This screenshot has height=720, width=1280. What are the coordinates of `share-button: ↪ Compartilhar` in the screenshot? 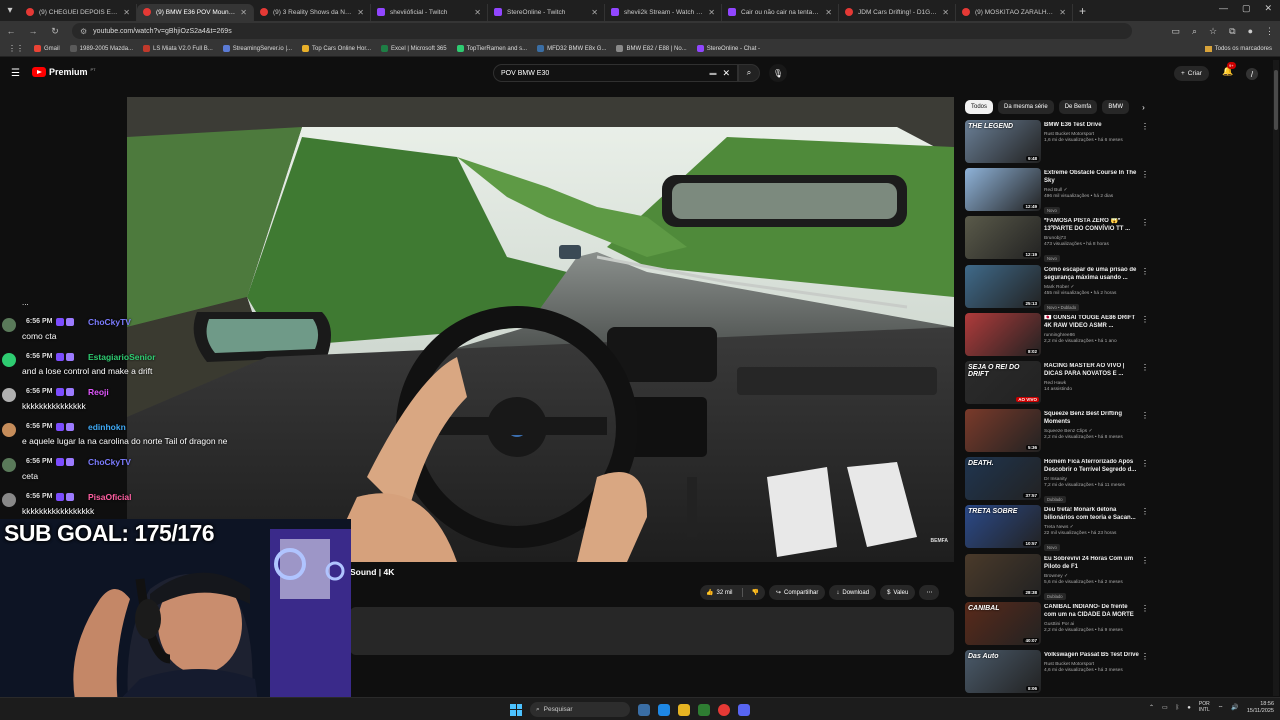 It's located at (797, 592).